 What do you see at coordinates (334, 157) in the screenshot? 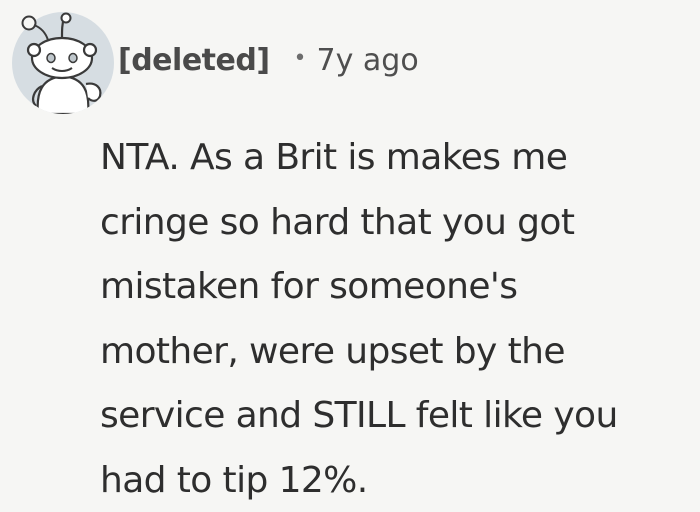
I see `comment-text-line: NTA. As a Brit is makes me` at bounding box center [334, 157].